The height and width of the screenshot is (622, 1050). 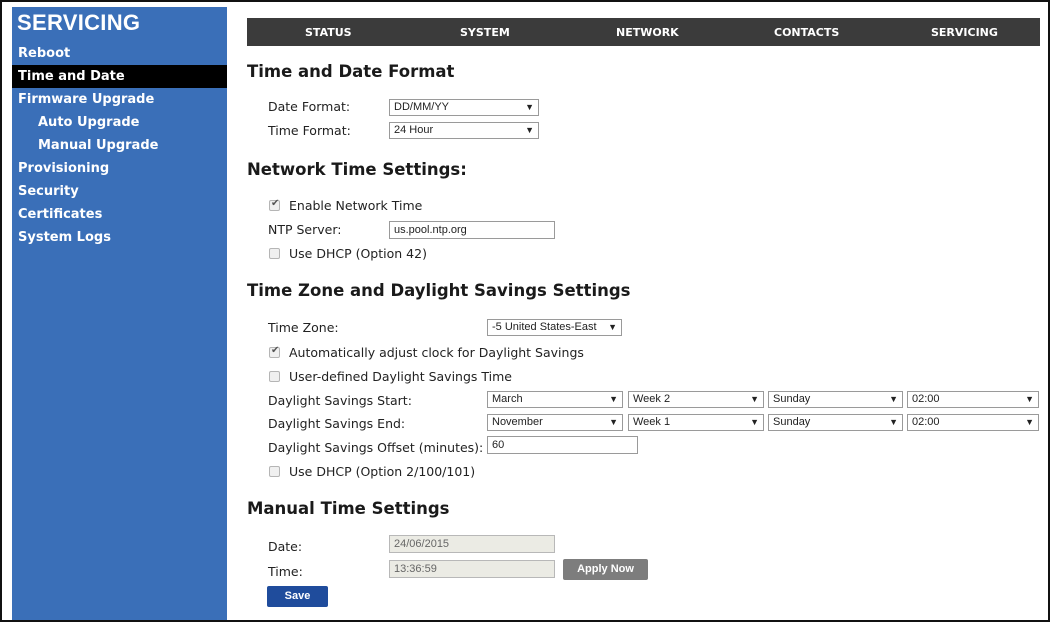 What do you see at coordinates (119, 214) in the screenshot?
I see `sidebar-item-certificates: Certificates` at bounding box center [119, 214].